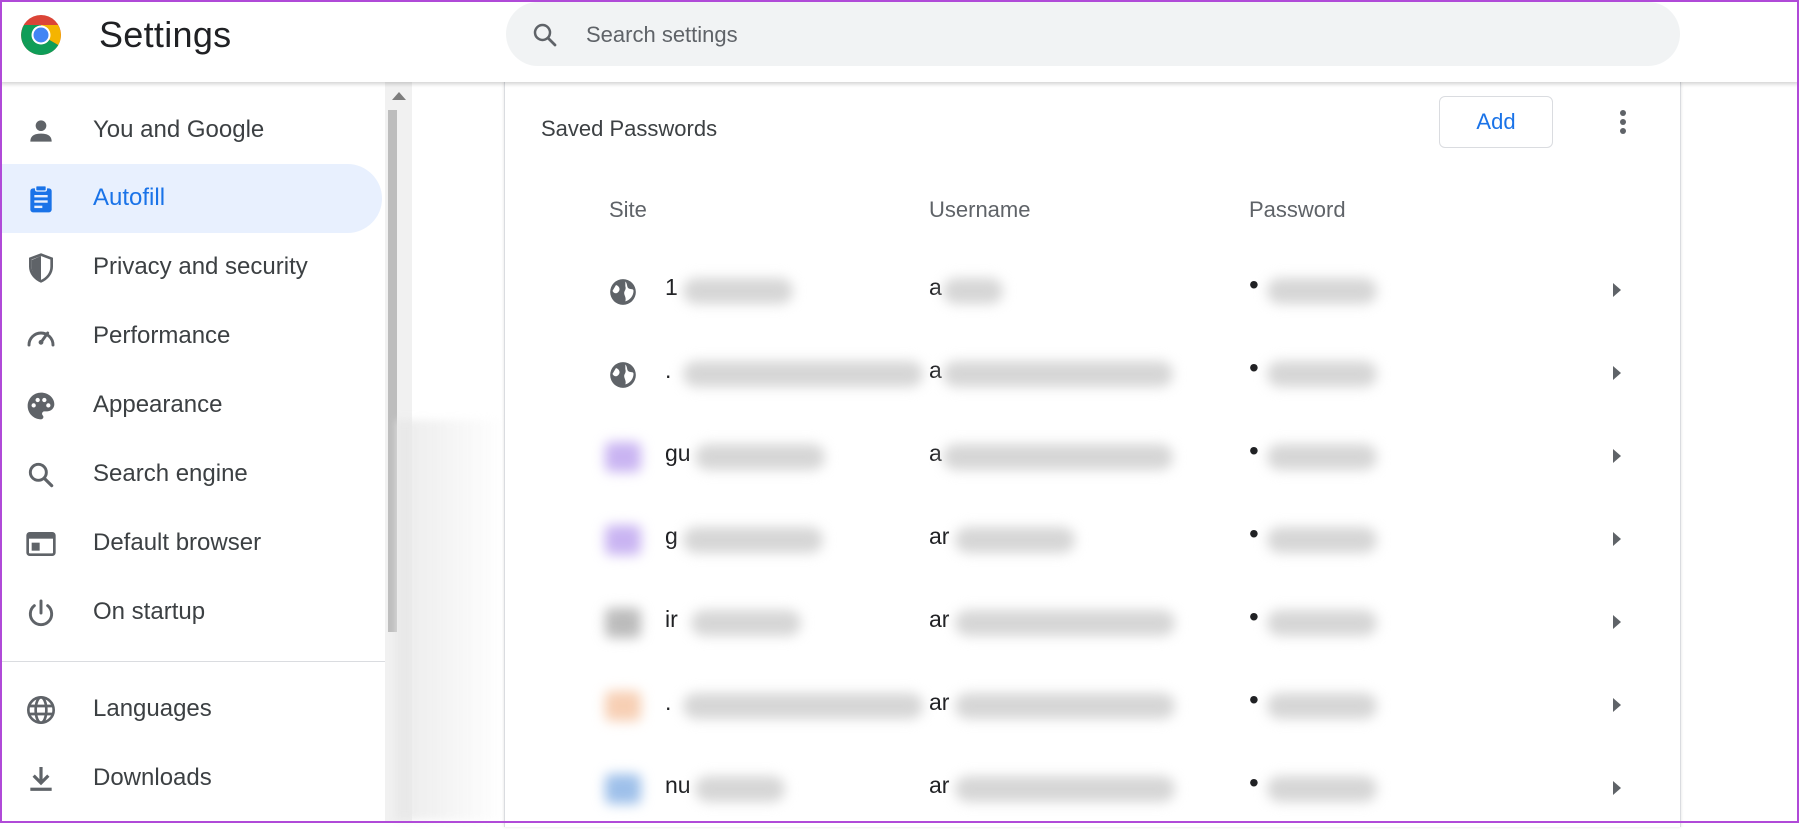 The image size is (1799, 830). What do you see at coordinates (1297, 209) in the screenshot?
I see `column-header-password: Password` at bounding box center [1297, 209].